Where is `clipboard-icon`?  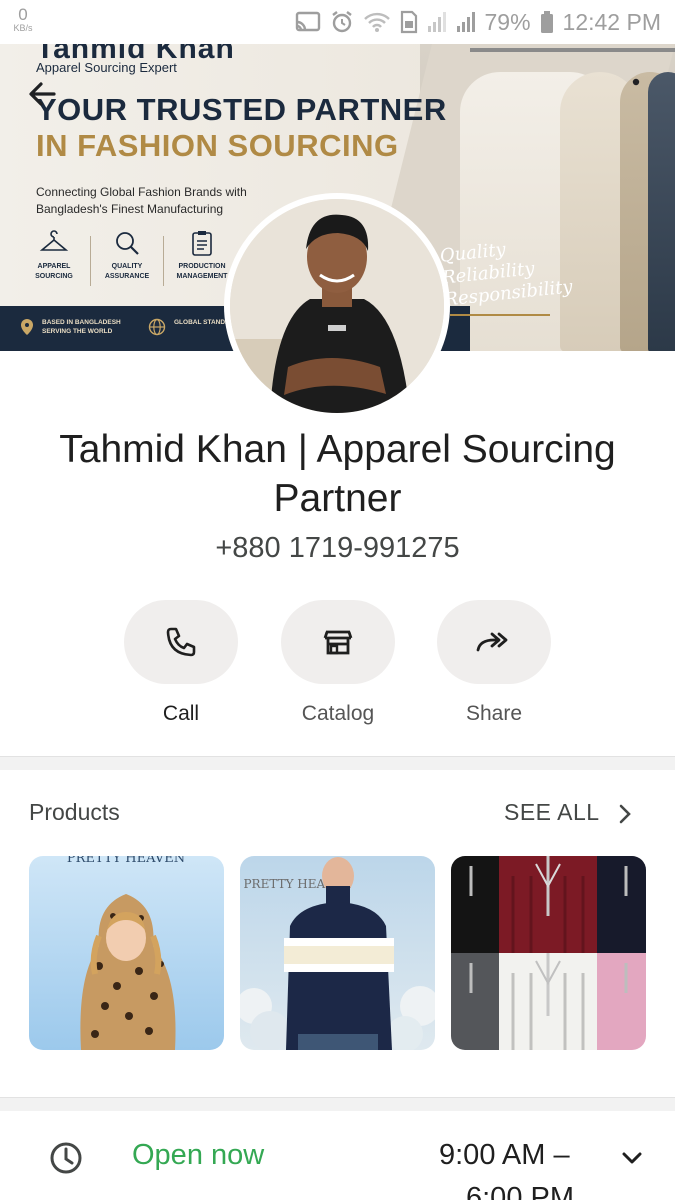 clipboard-icon is located at coordinates (202, 243).